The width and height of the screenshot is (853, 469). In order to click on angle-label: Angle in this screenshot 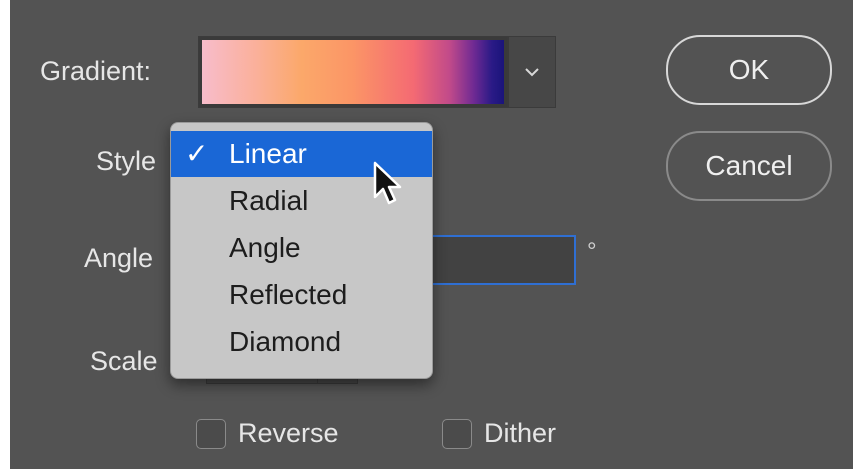, I will do `click(119, 258)`.